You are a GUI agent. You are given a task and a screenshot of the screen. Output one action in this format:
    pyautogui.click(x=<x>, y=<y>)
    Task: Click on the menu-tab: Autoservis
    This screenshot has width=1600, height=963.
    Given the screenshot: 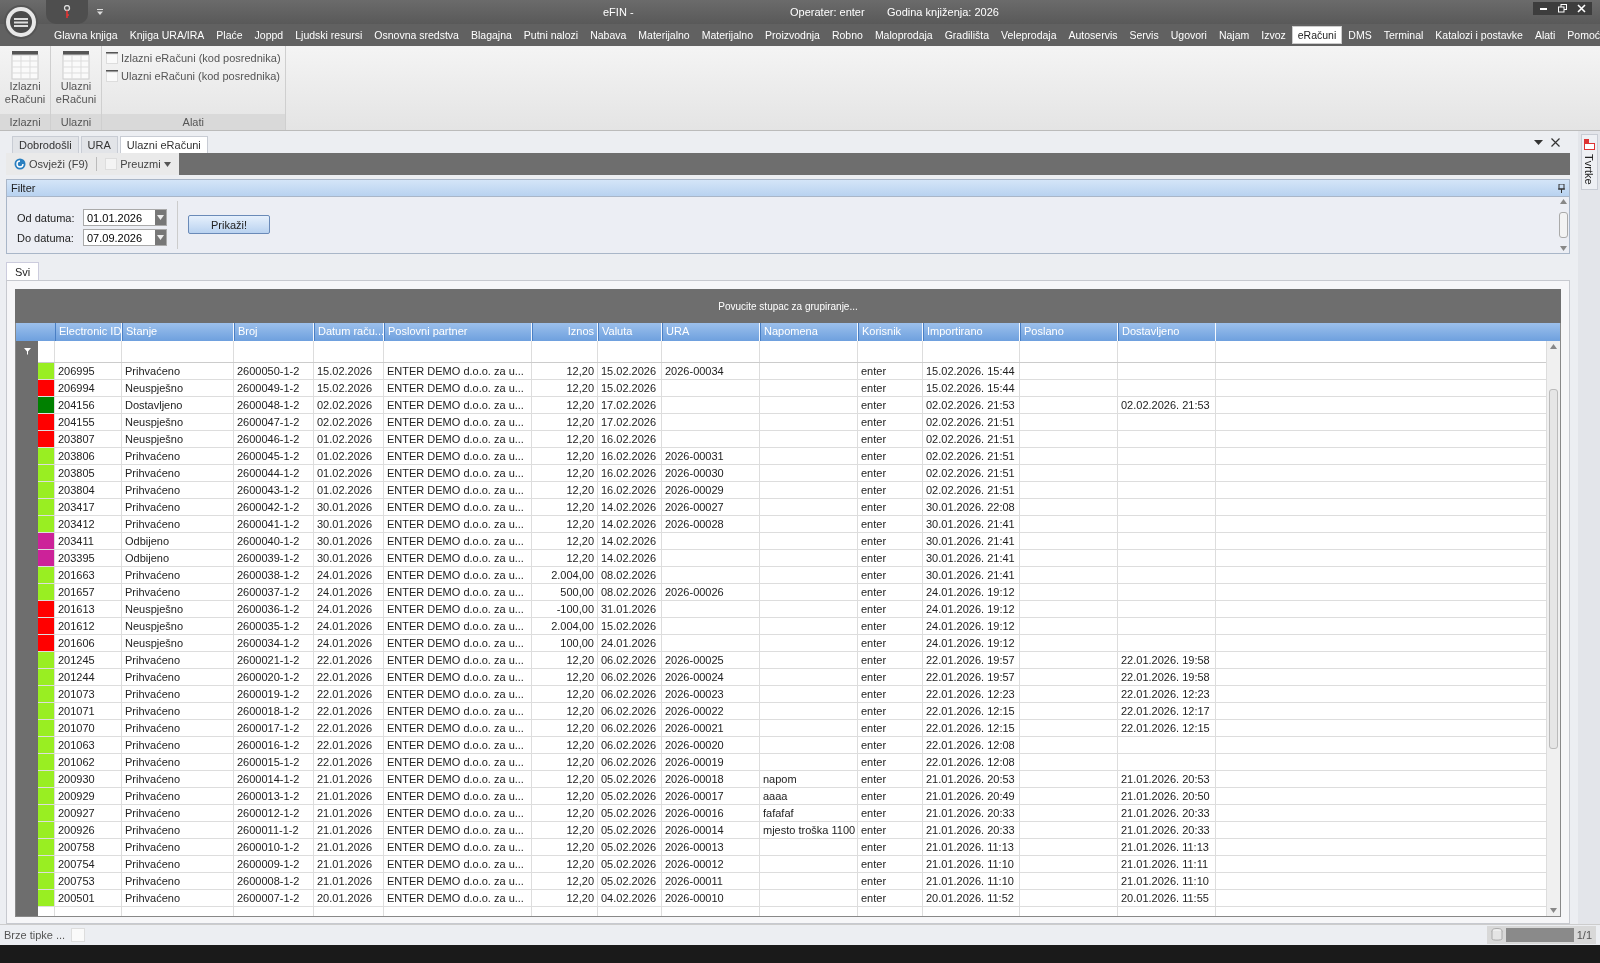 What is the action you would take?
    pyautogui.click(x=1093, y=35)
    